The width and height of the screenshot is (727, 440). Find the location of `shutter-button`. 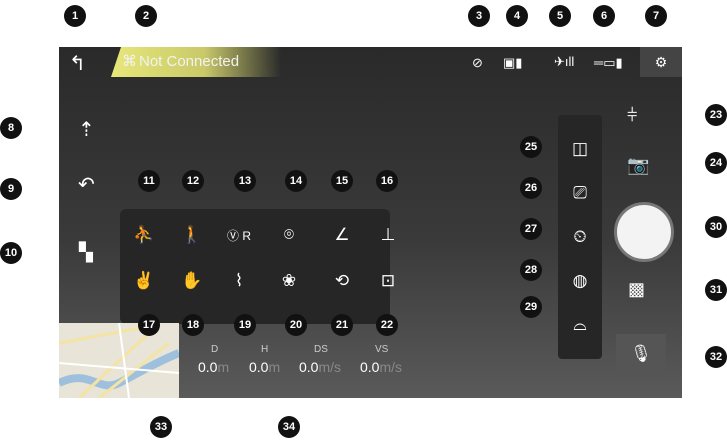

shutter-button is located at coordinates (644, 232).